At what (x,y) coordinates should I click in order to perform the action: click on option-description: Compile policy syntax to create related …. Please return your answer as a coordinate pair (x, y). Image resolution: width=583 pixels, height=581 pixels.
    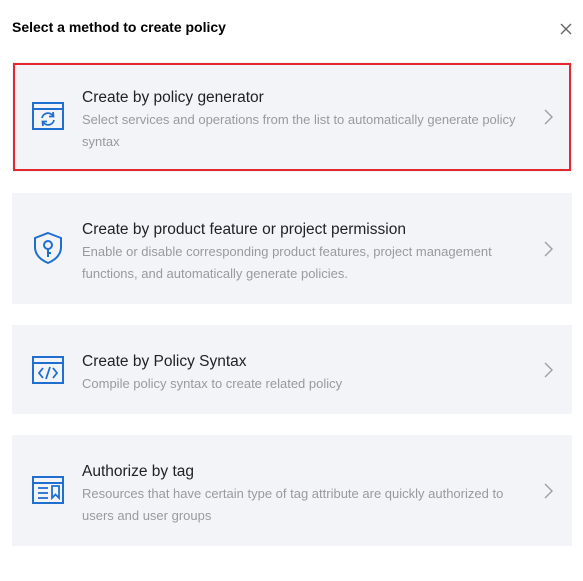
    Looking at the image, I should click on (212, 383).